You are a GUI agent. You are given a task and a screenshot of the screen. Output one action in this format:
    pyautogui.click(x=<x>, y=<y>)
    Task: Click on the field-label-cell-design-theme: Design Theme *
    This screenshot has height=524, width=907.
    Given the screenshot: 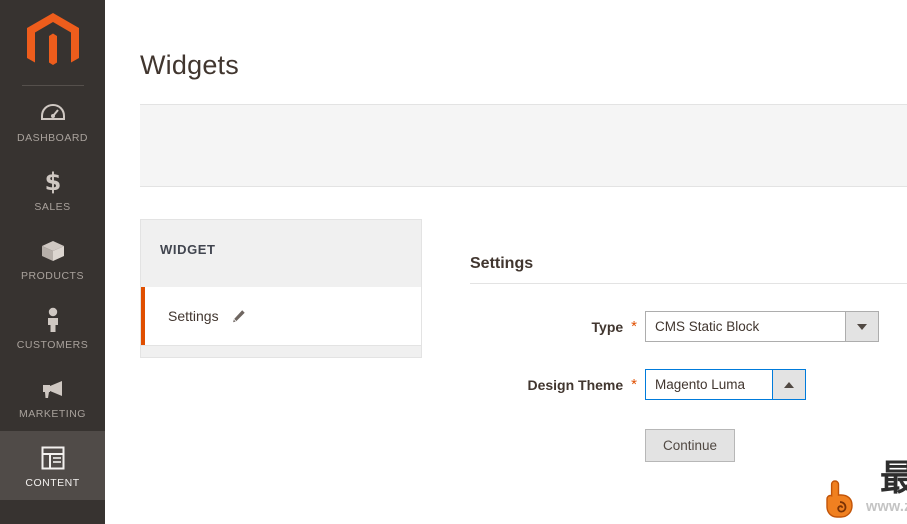 What is the action you would take?
    pyautogui.click(x=557, y=385)
    